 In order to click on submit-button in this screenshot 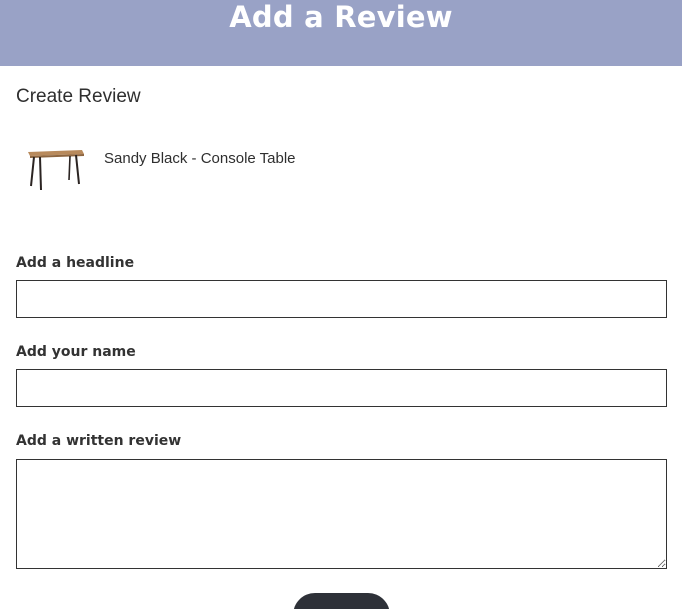, I will do `click(341, 601)`.